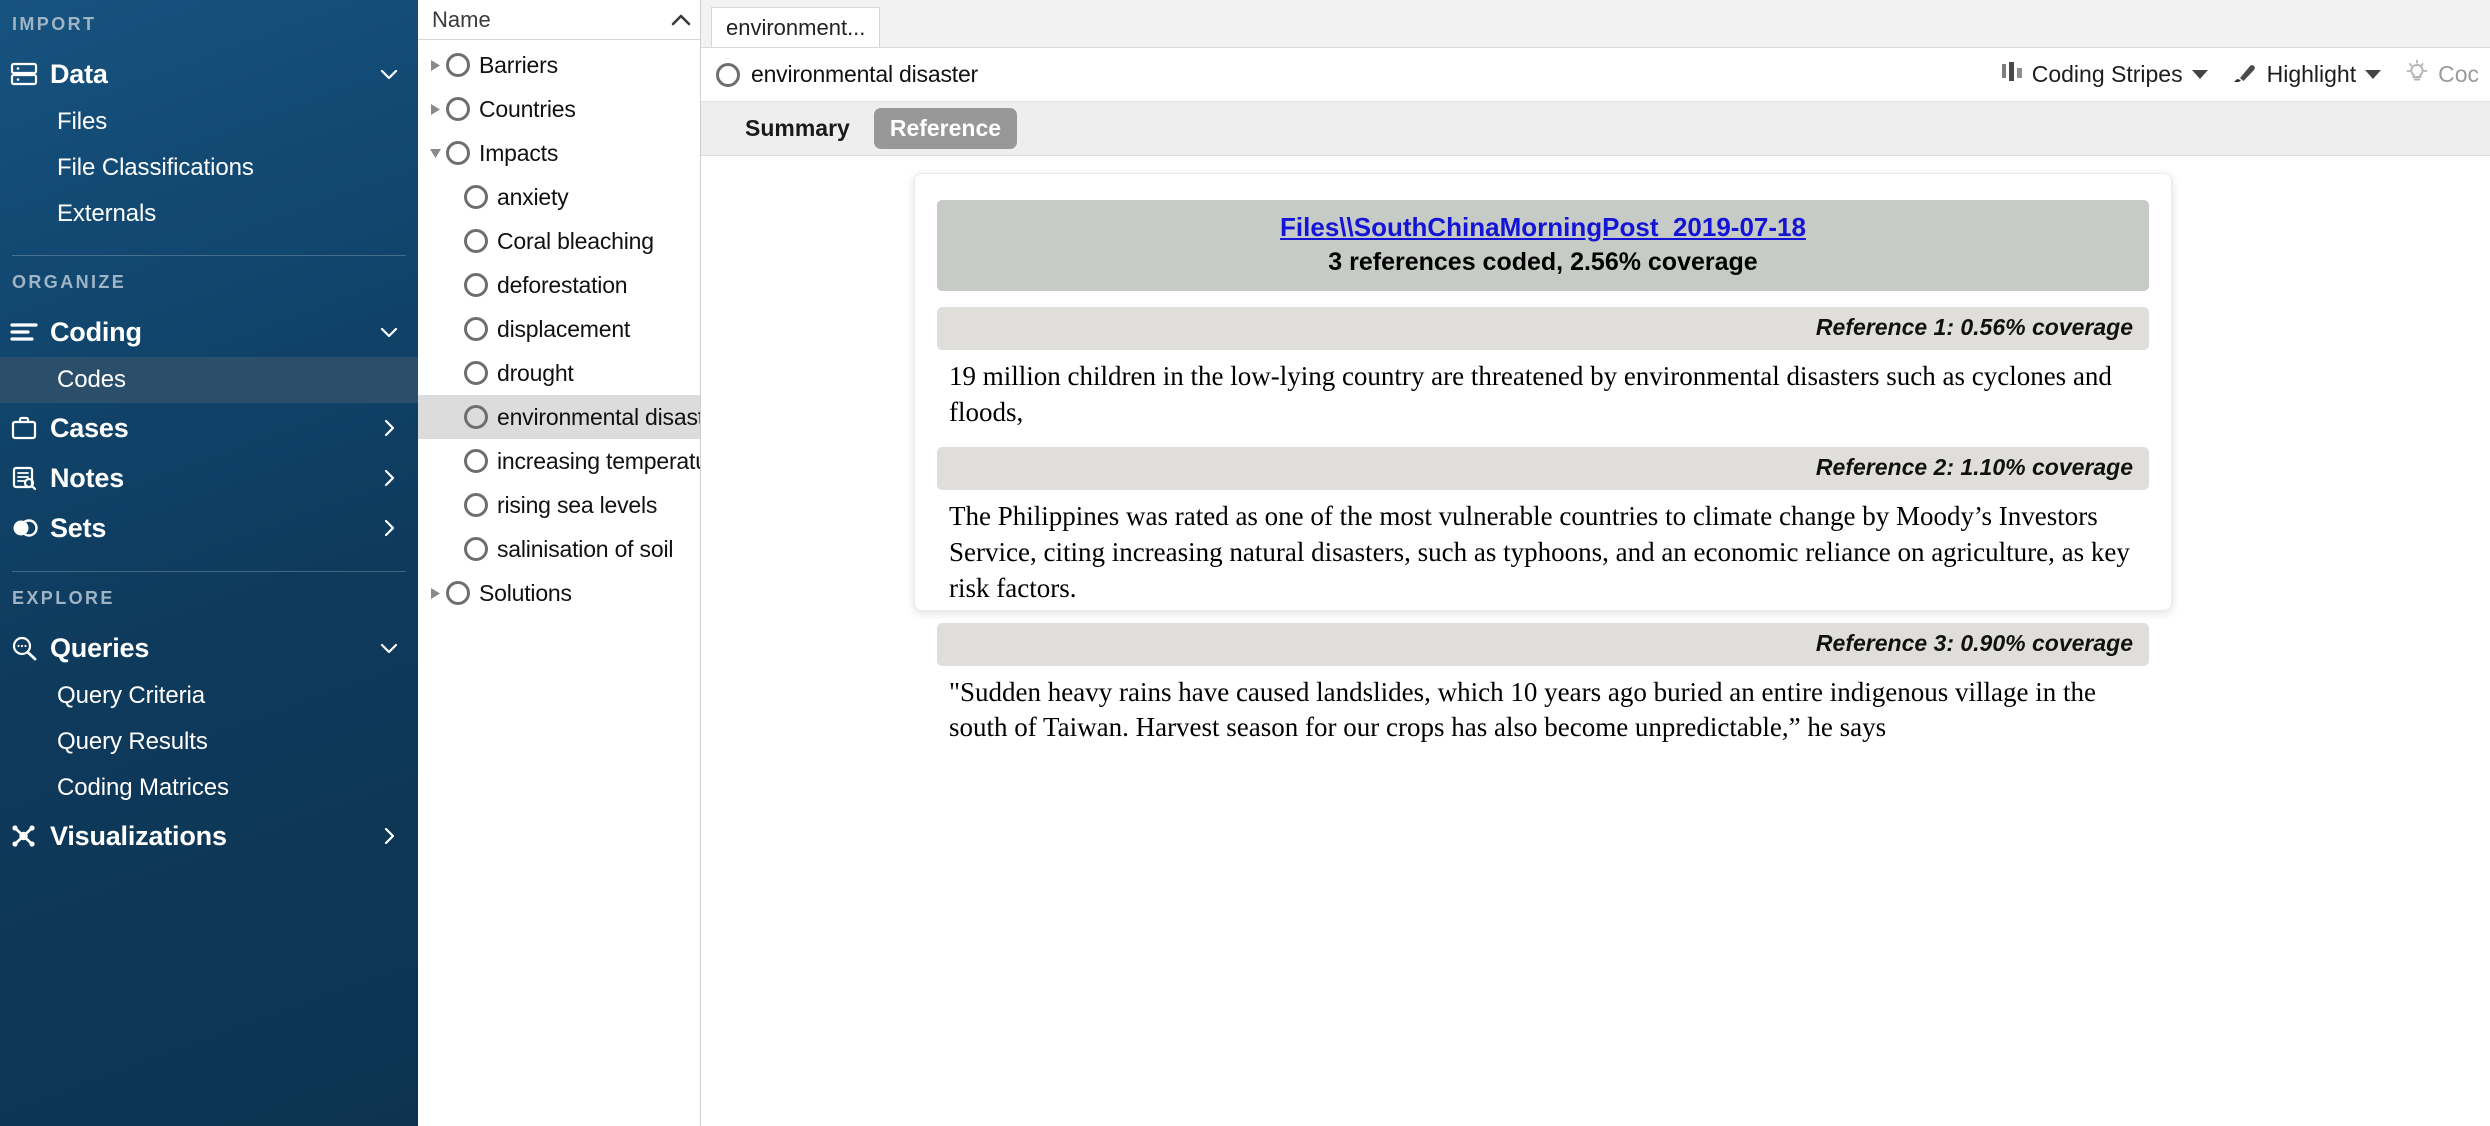  I want to click on tree-row: increasing temperatures, so click(559, 461).